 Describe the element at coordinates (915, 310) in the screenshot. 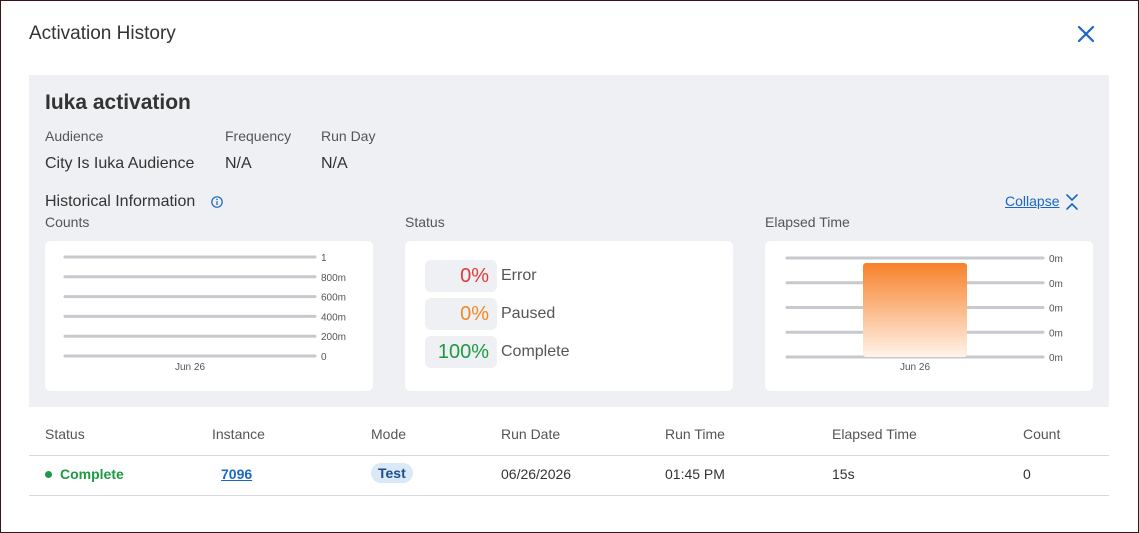

I see `elapsed-bar` at that location.